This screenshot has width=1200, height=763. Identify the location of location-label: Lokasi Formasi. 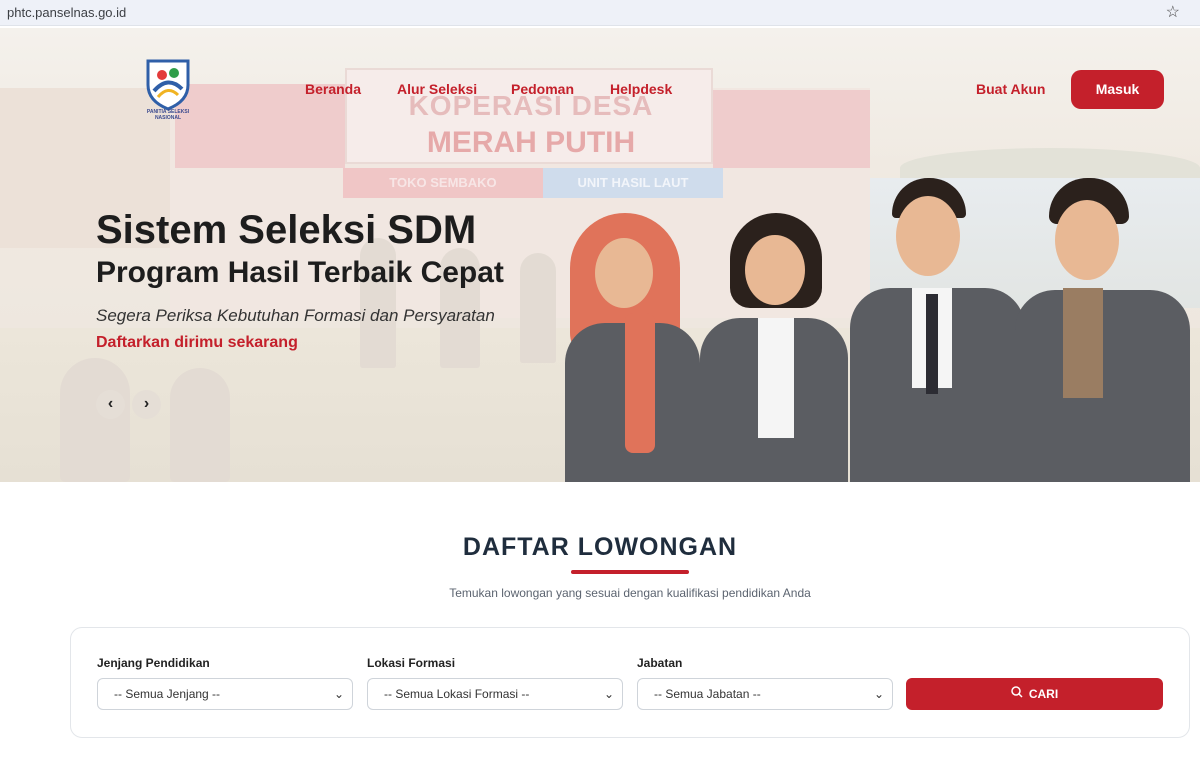
(411, 663).